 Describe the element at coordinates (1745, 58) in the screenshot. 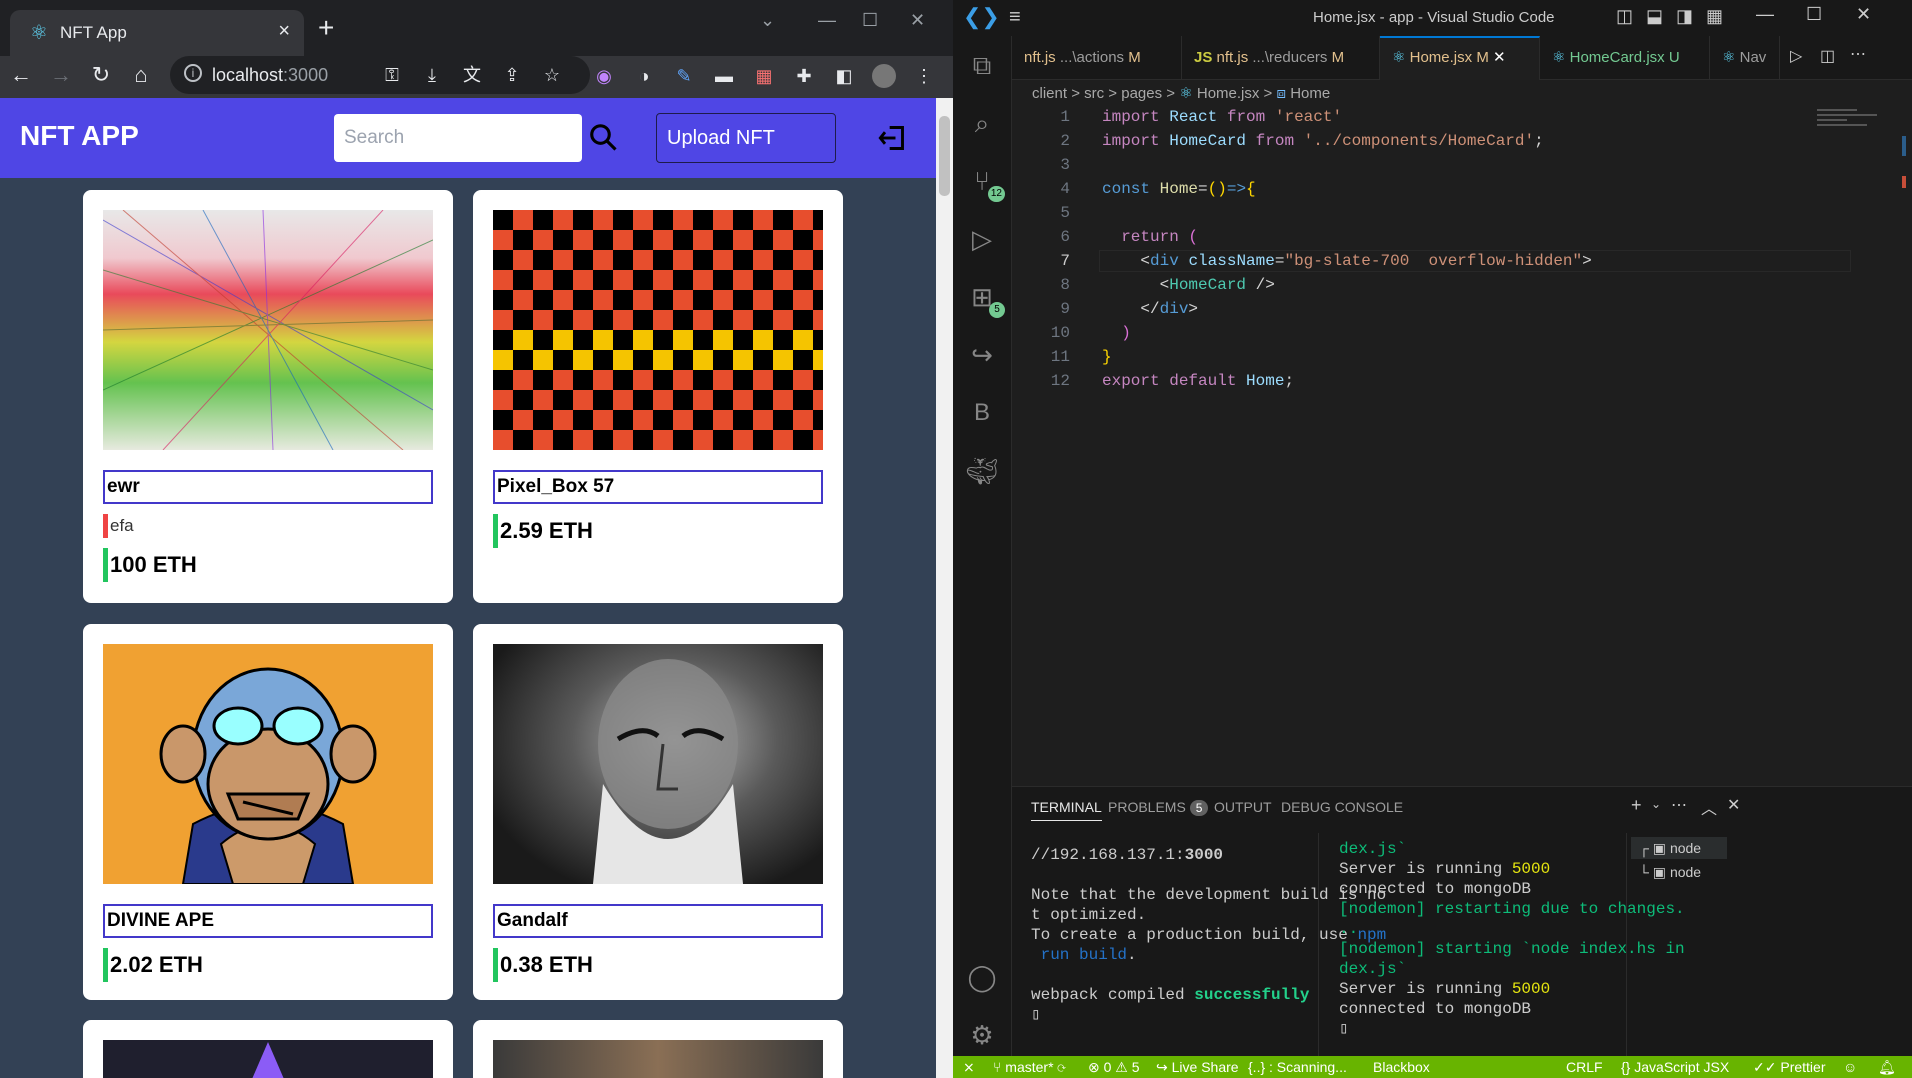

I see `tab-nav: ⚛ Nav` at that location.